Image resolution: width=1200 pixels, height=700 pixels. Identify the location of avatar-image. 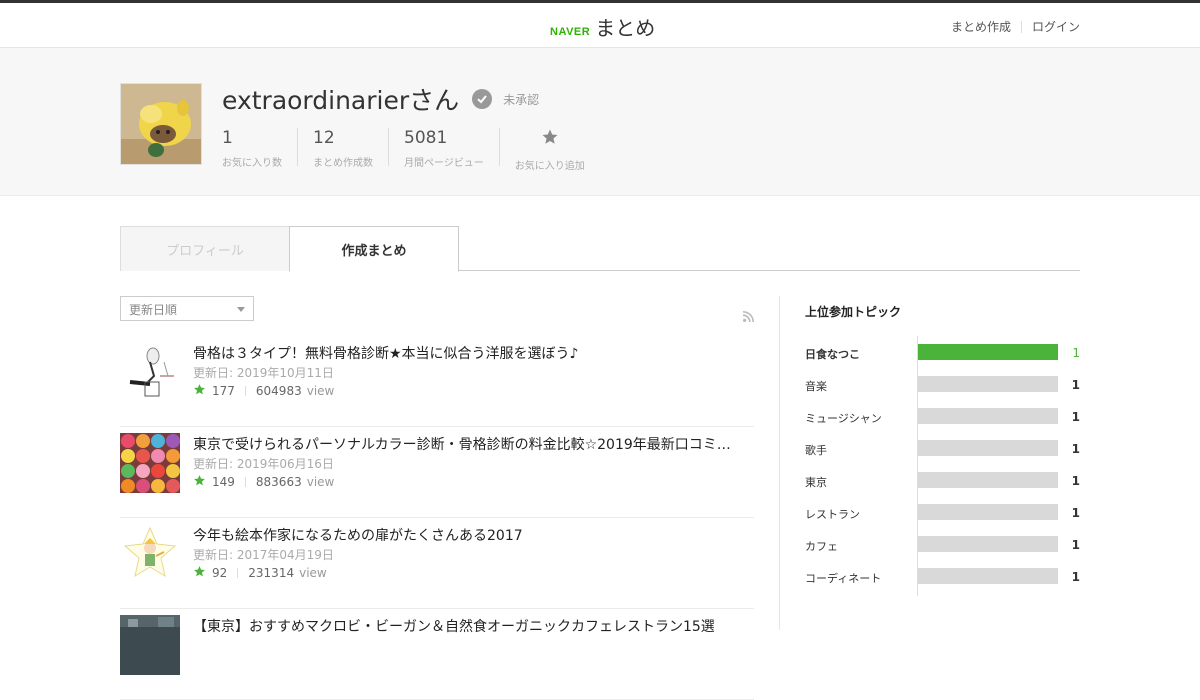
(161, 124).